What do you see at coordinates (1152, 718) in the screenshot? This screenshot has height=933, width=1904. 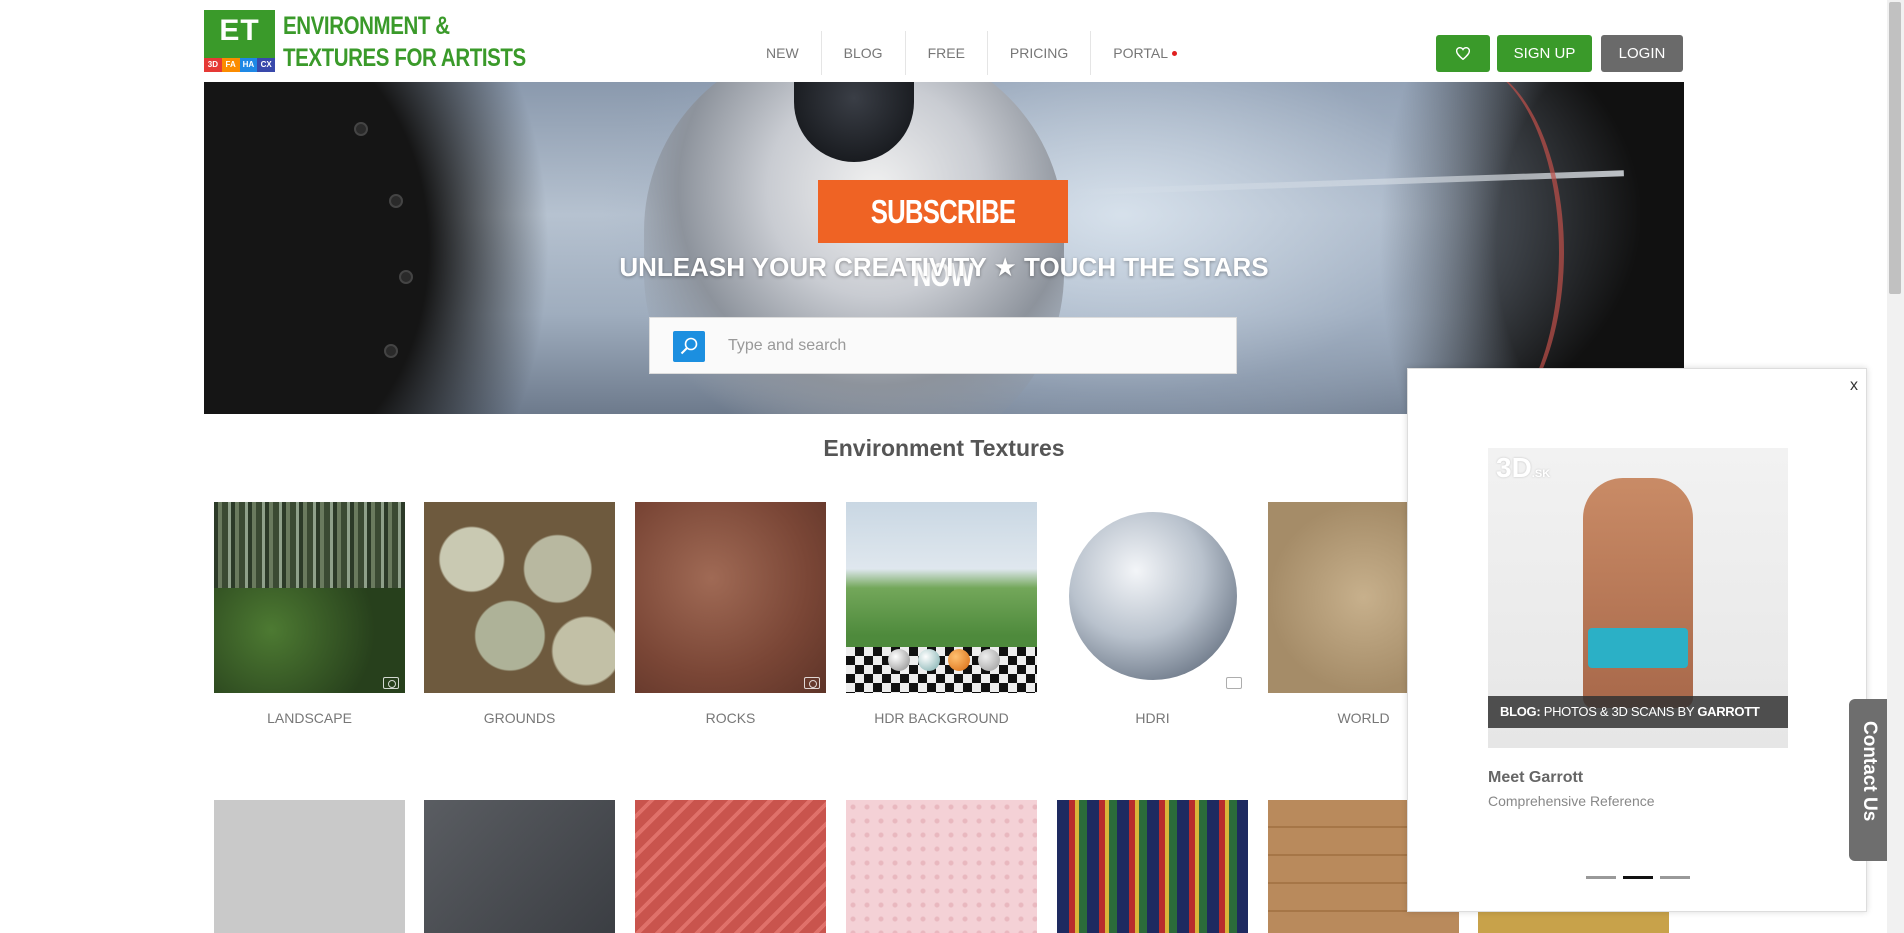 I see `category-label-hdri: HDRI` at bounding box center [1152, 718].